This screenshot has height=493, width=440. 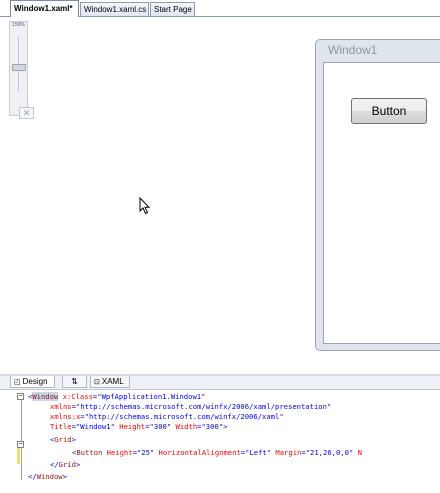 I want to click on mouse-cursor-icon, so click(x=145, y=206).